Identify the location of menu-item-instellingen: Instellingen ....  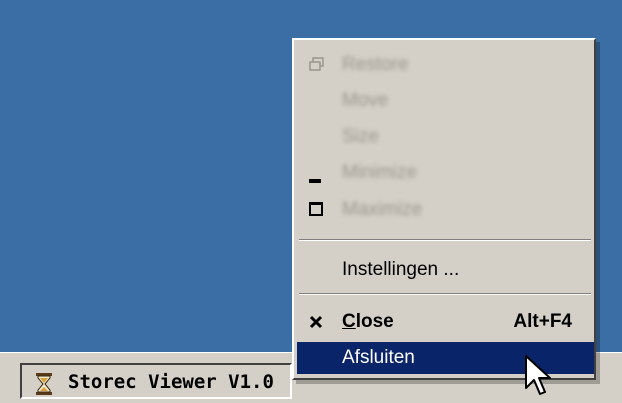
(445, 270).